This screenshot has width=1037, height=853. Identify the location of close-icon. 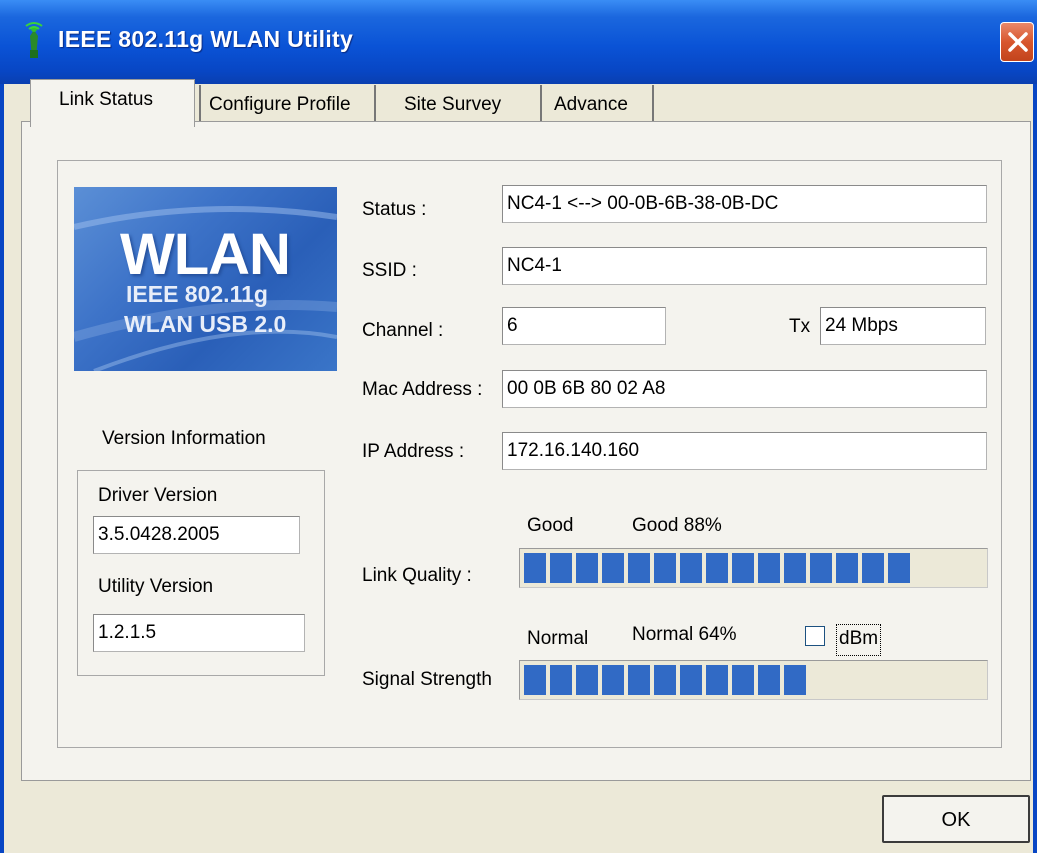
(1018, 42).